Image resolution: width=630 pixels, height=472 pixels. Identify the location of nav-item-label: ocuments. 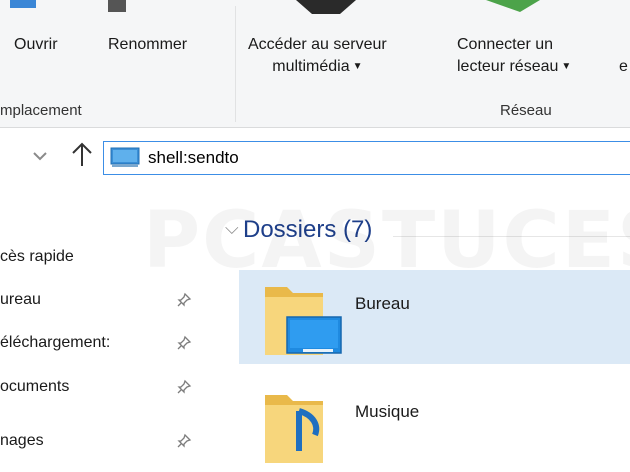
(35, 386).